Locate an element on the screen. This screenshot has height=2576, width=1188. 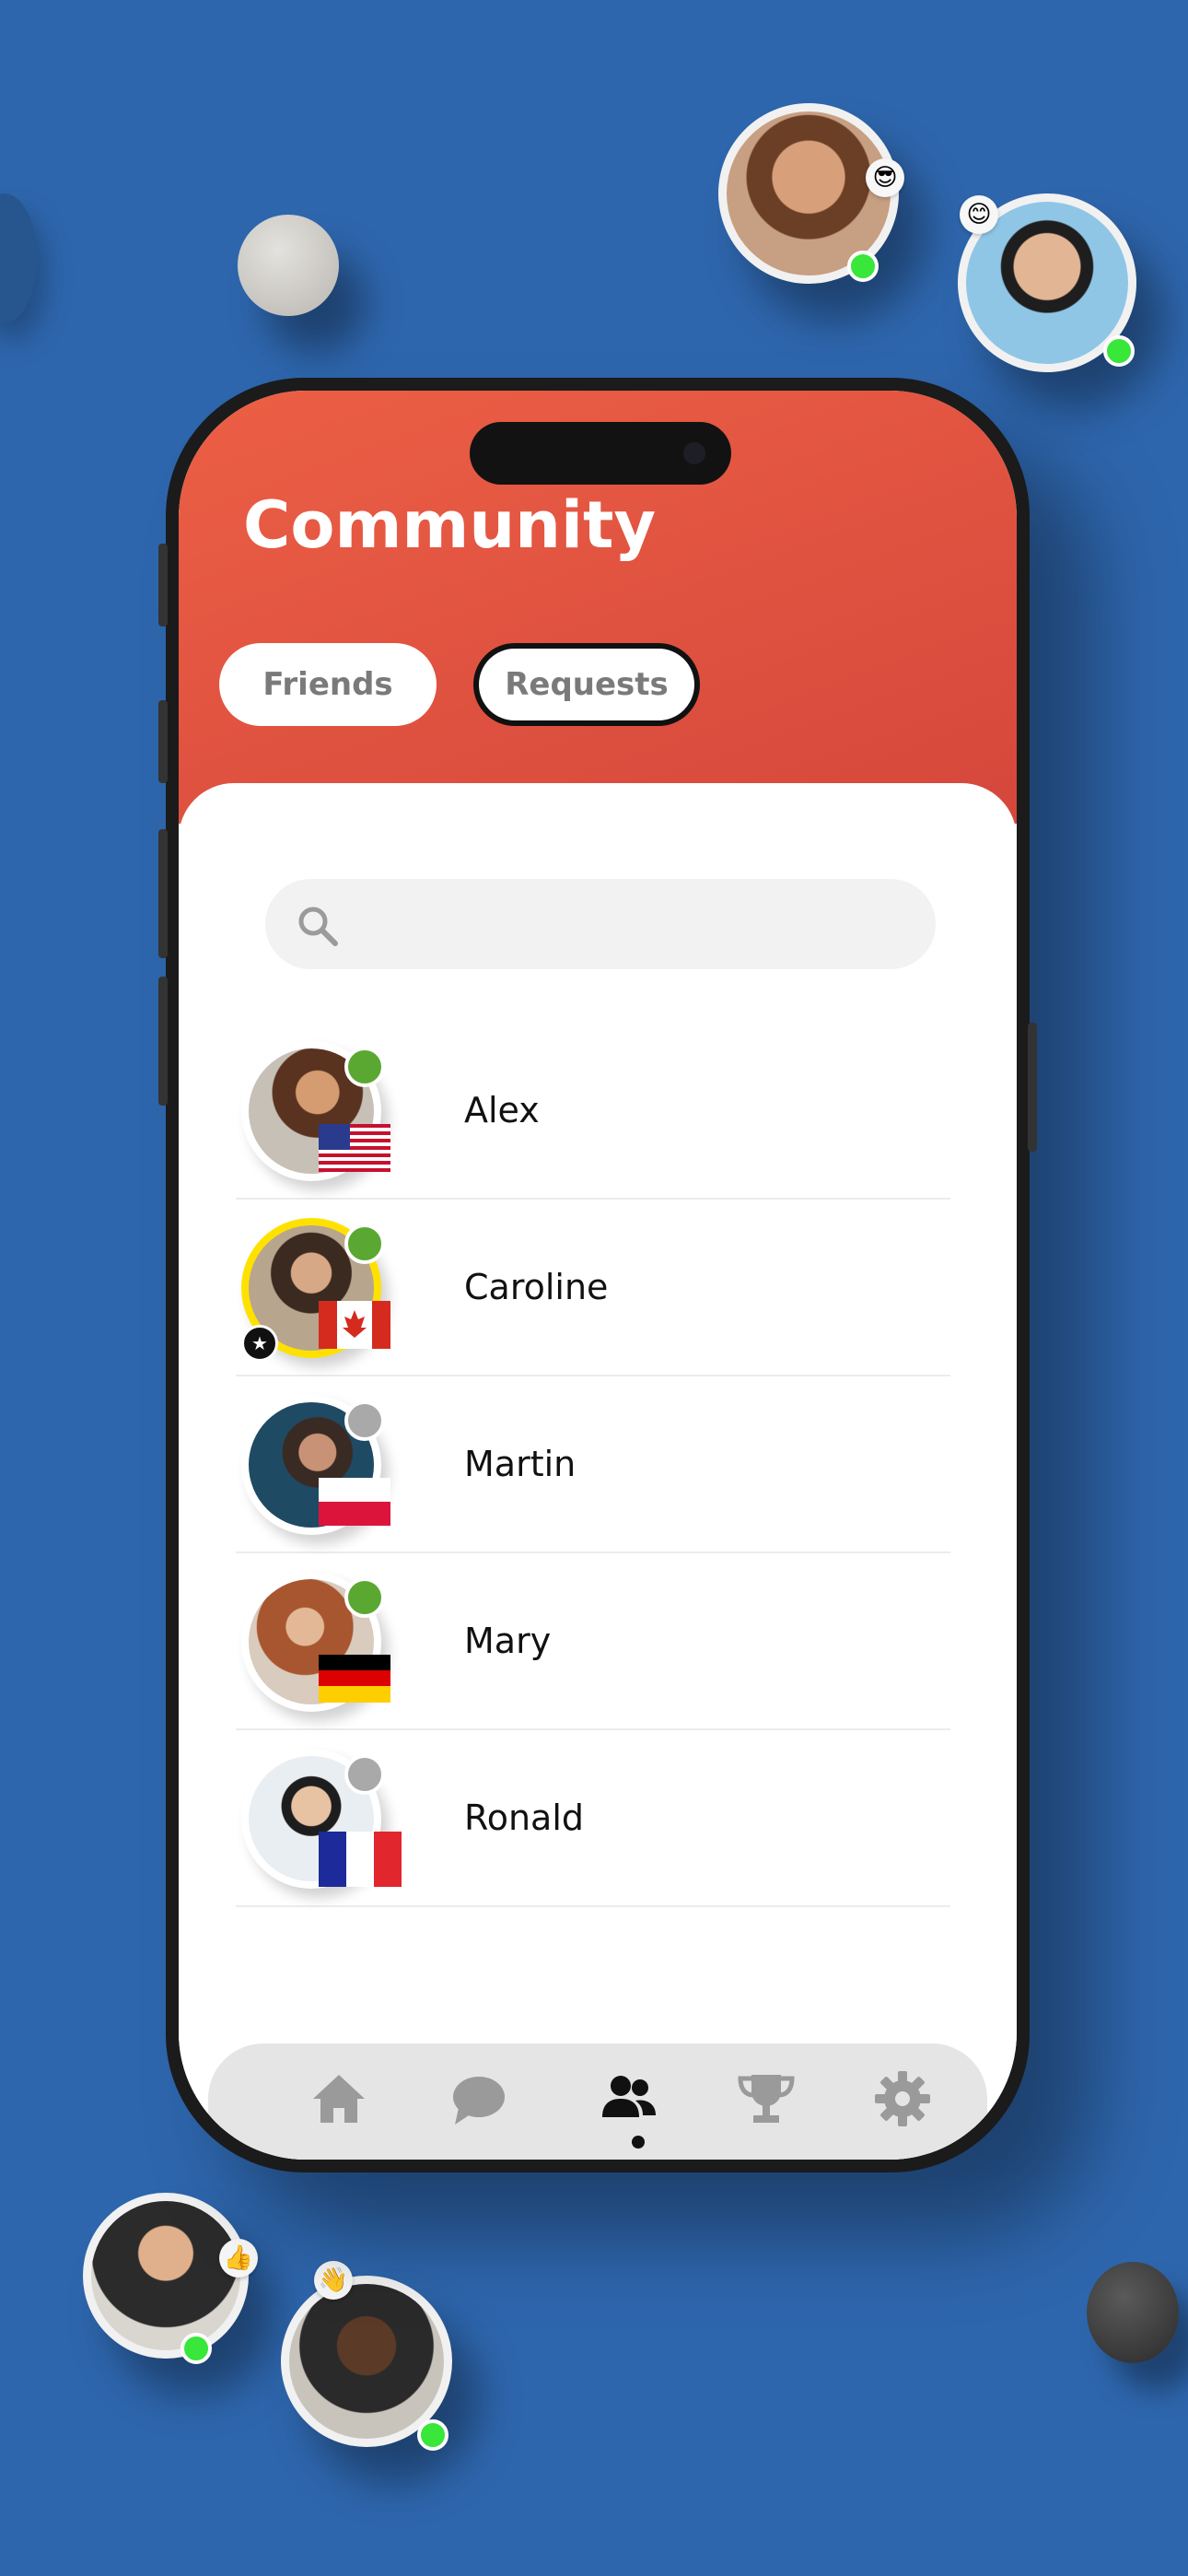
friend-name: Mary is located at coordinates (508, 1641).